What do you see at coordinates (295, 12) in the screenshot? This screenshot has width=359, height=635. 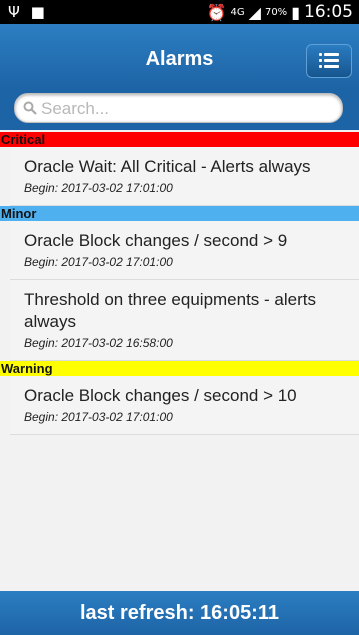 I see `battery-icon: ▮` at bounding box center [295, 12].